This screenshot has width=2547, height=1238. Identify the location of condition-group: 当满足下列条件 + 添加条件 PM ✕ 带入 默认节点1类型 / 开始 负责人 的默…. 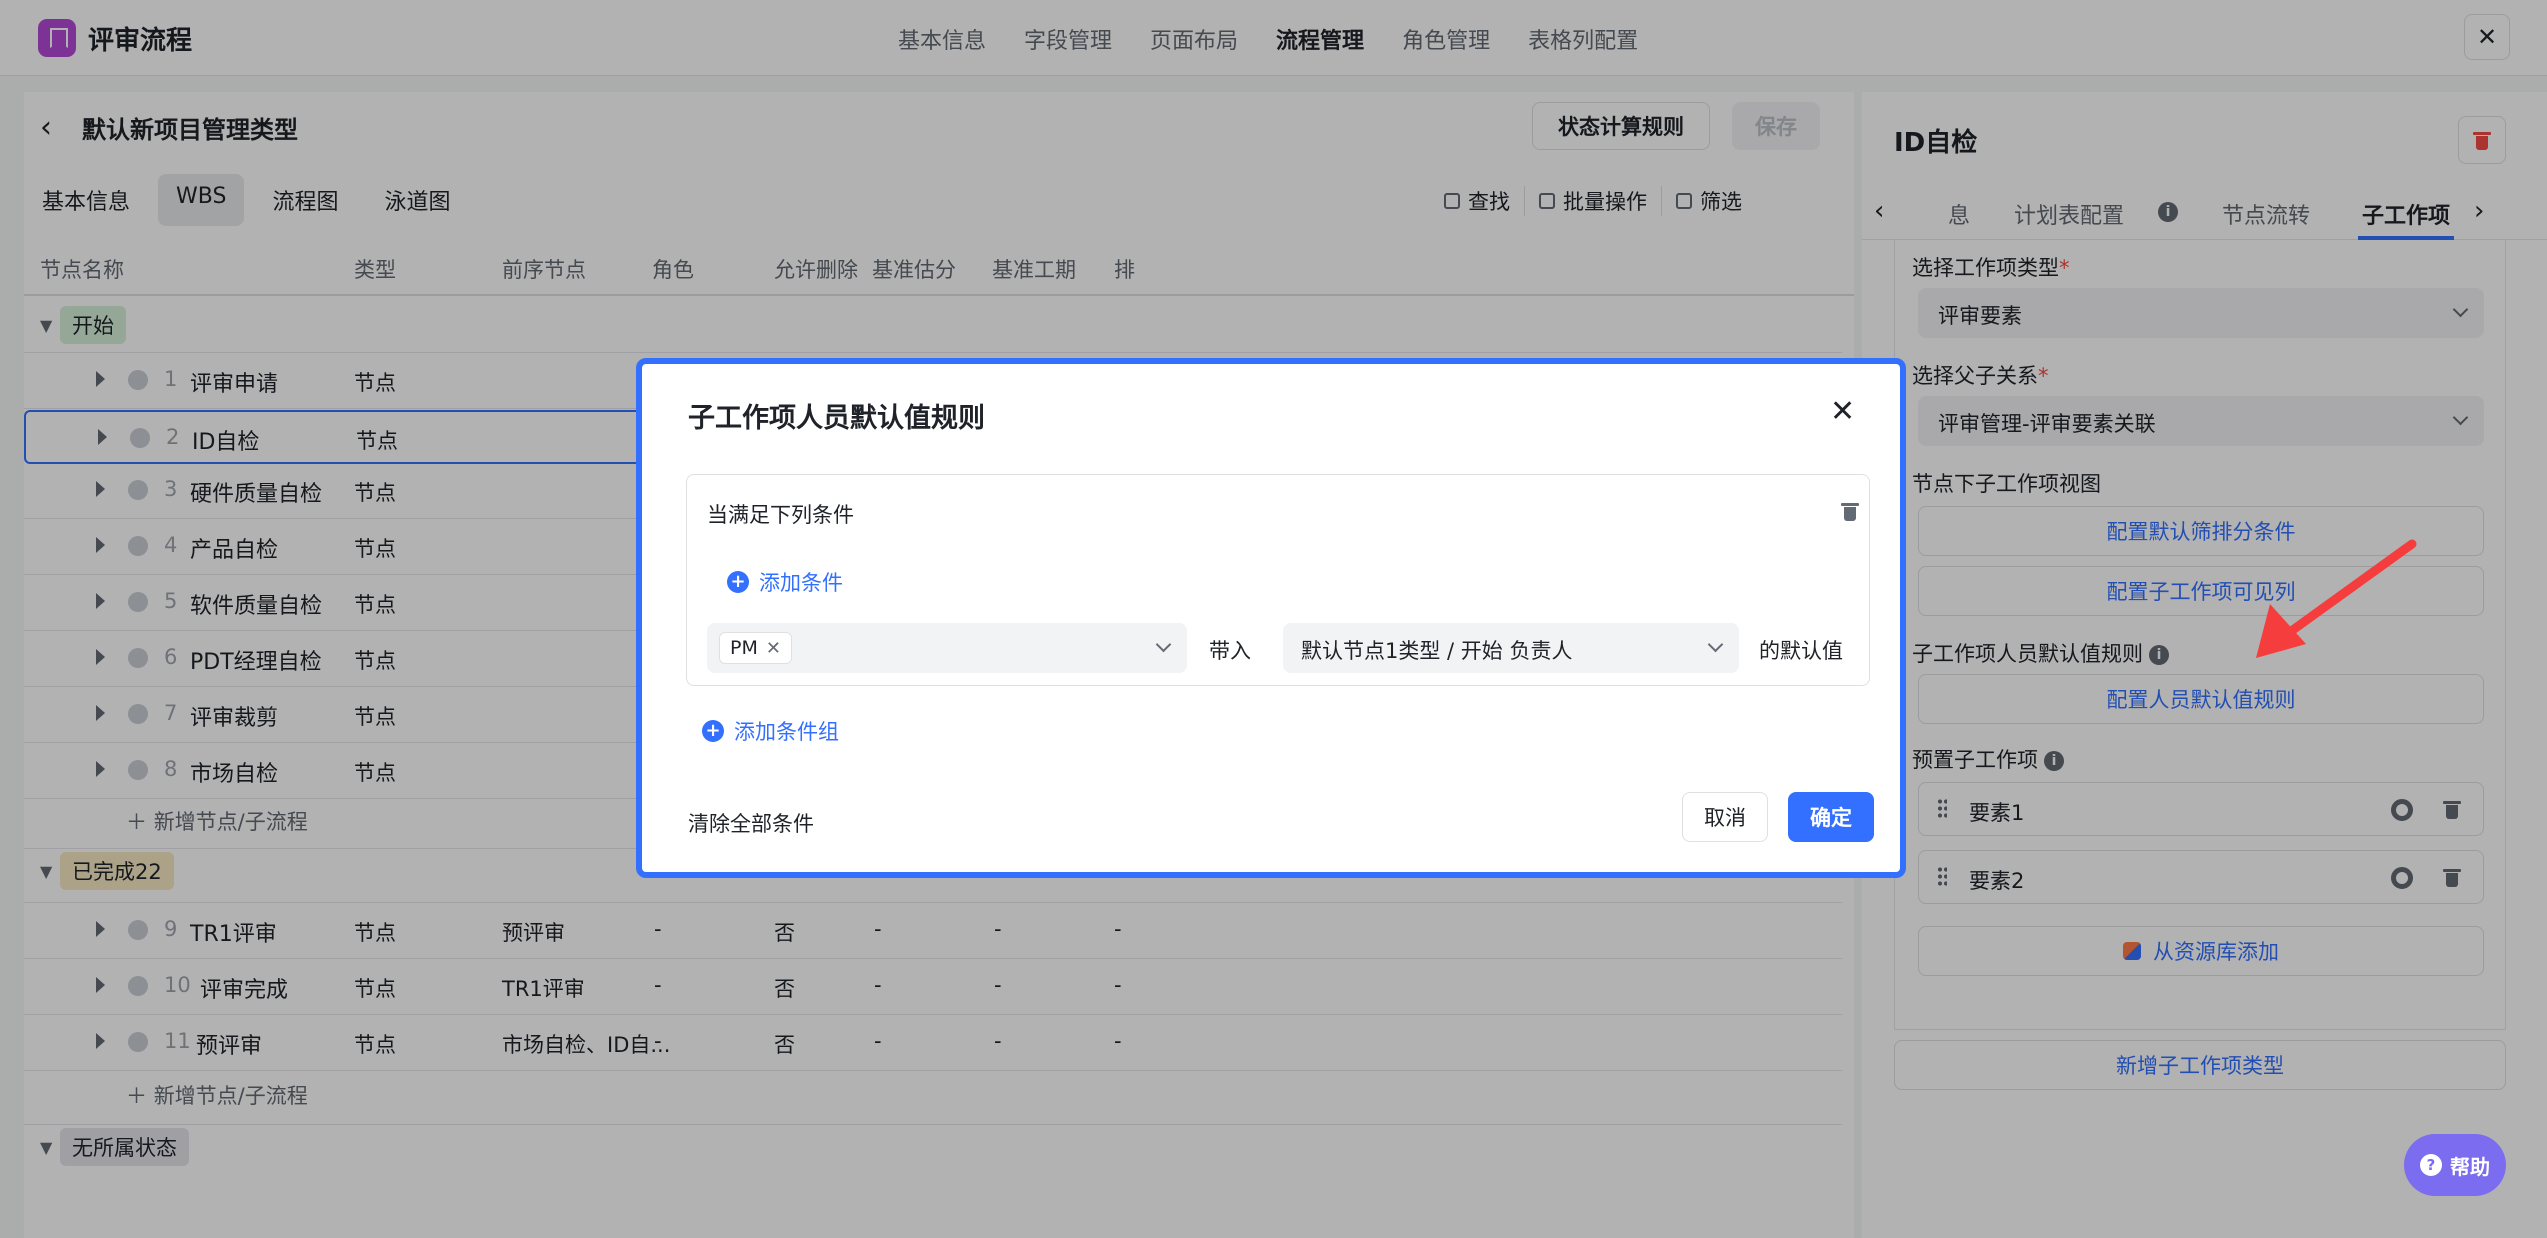
(1278, 580).